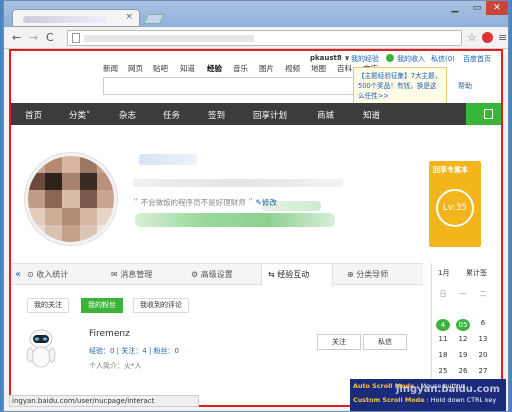  What do you see at coordinates (325, 115) in the screenshot?
I see `main-nav-mall: 商城` at bounding box center [325, 115].